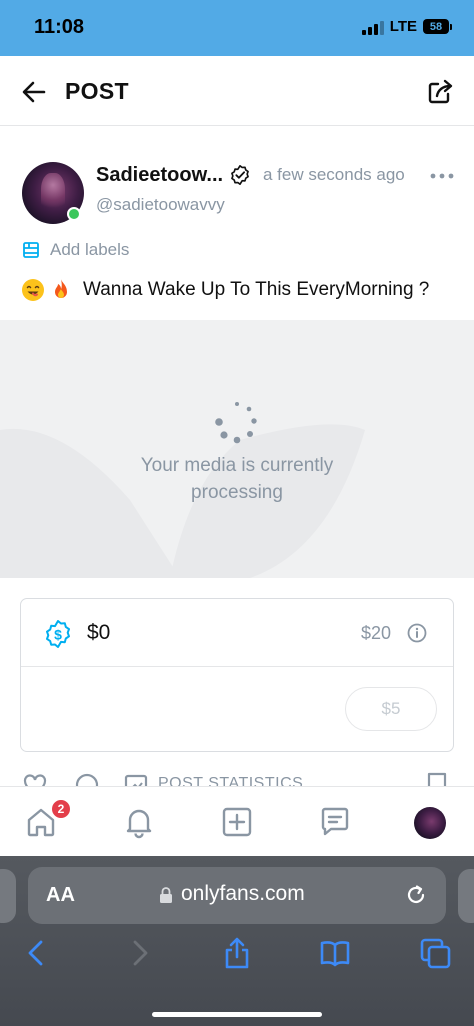  Describe the element at coordinates (372, 27) in the screenshot. I see `signal-icon` at that location.